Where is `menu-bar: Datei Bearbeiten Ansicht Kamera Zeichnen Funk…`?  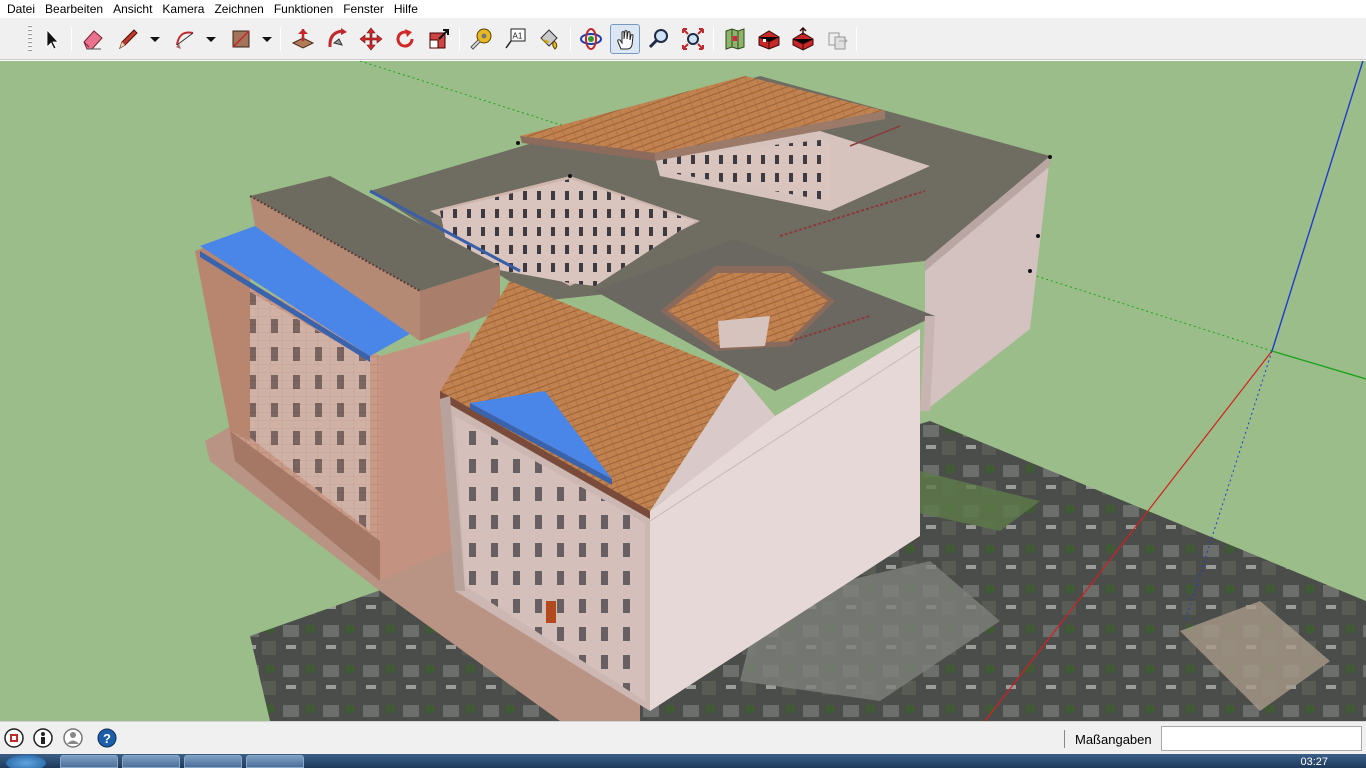 menu-bar: Datei Bearbeiten Ansicht Kamera Zeichnen Funk… is located at coordinates (683, 9).